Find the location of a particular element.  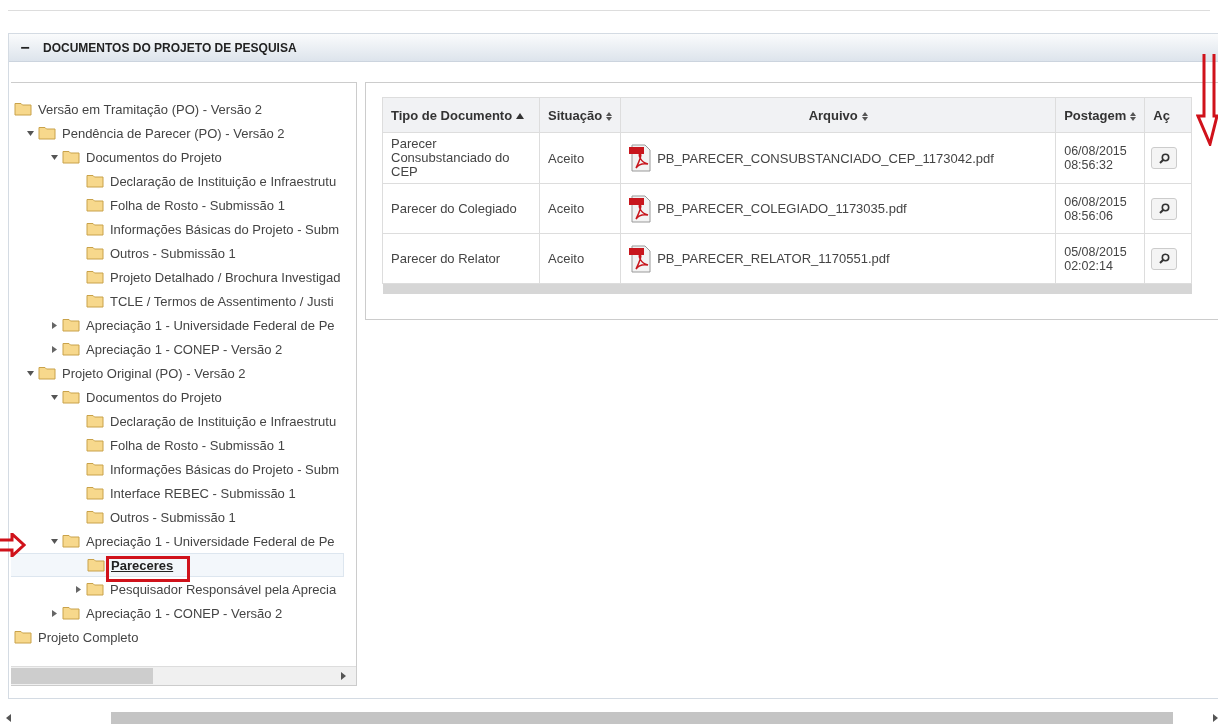

table-cell: Parecer do Colegiado is located at coordinates (461, 208).